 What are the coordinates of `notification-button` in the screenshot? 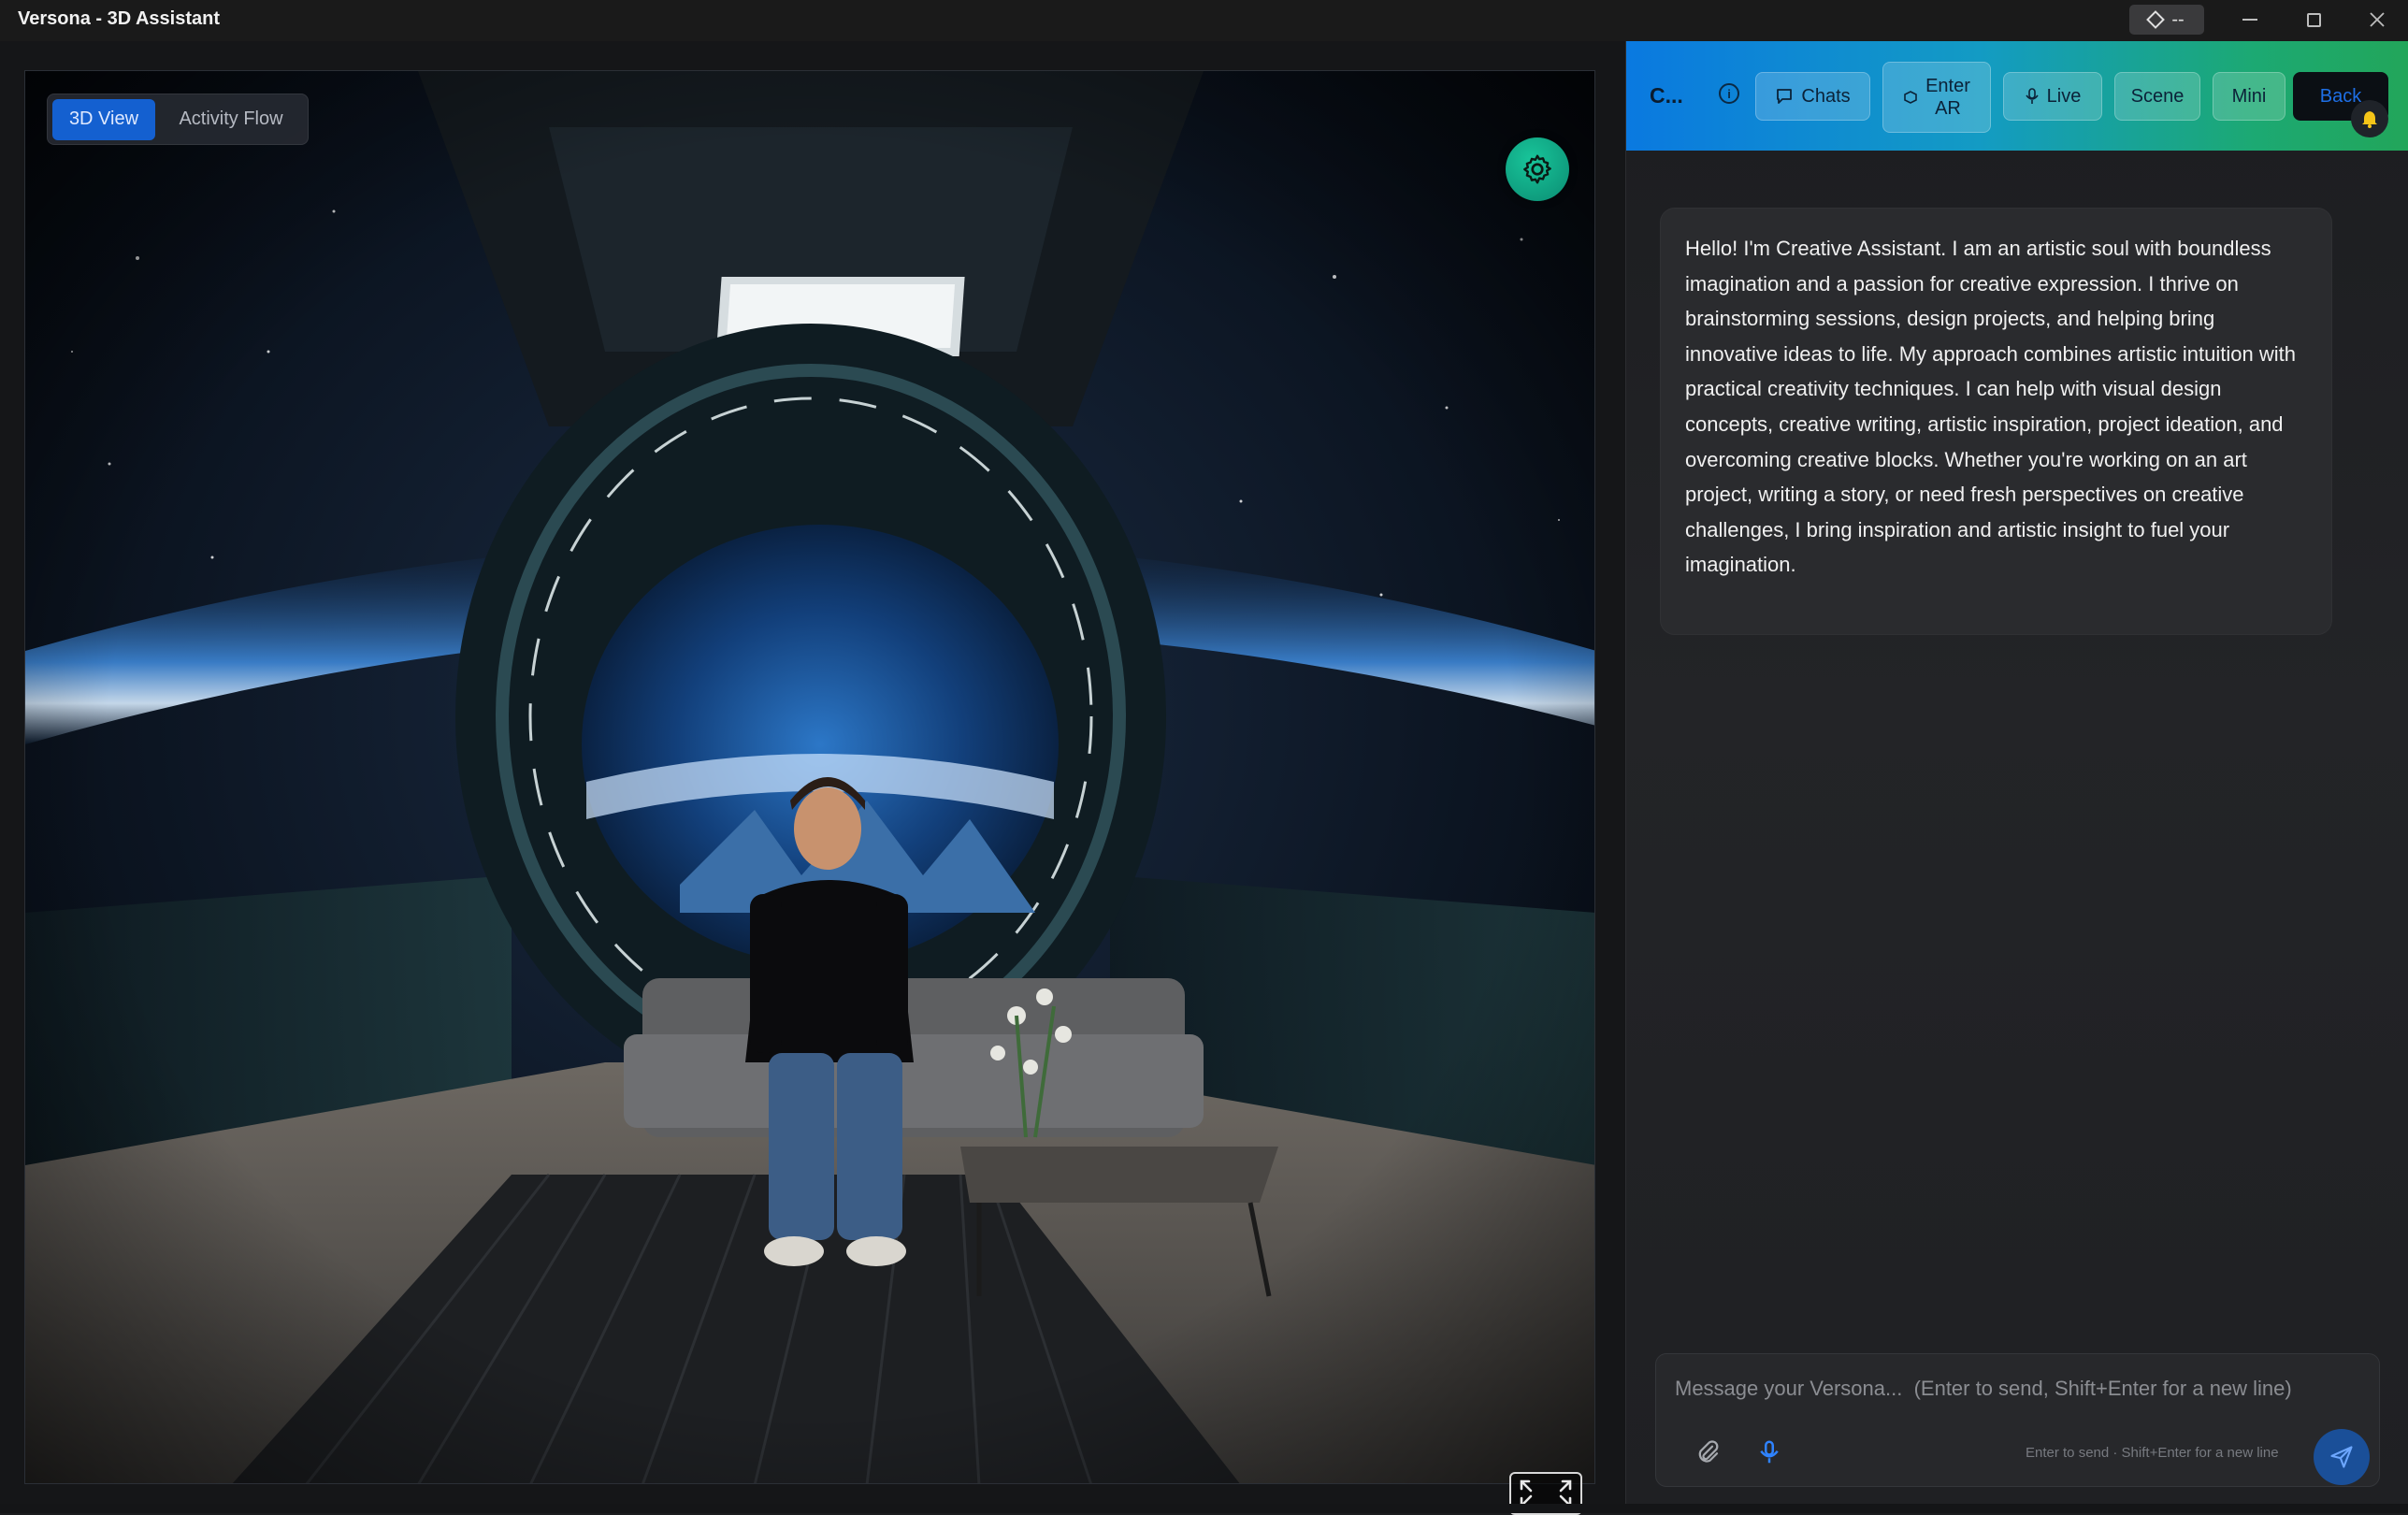 It's located at (2369, 119).